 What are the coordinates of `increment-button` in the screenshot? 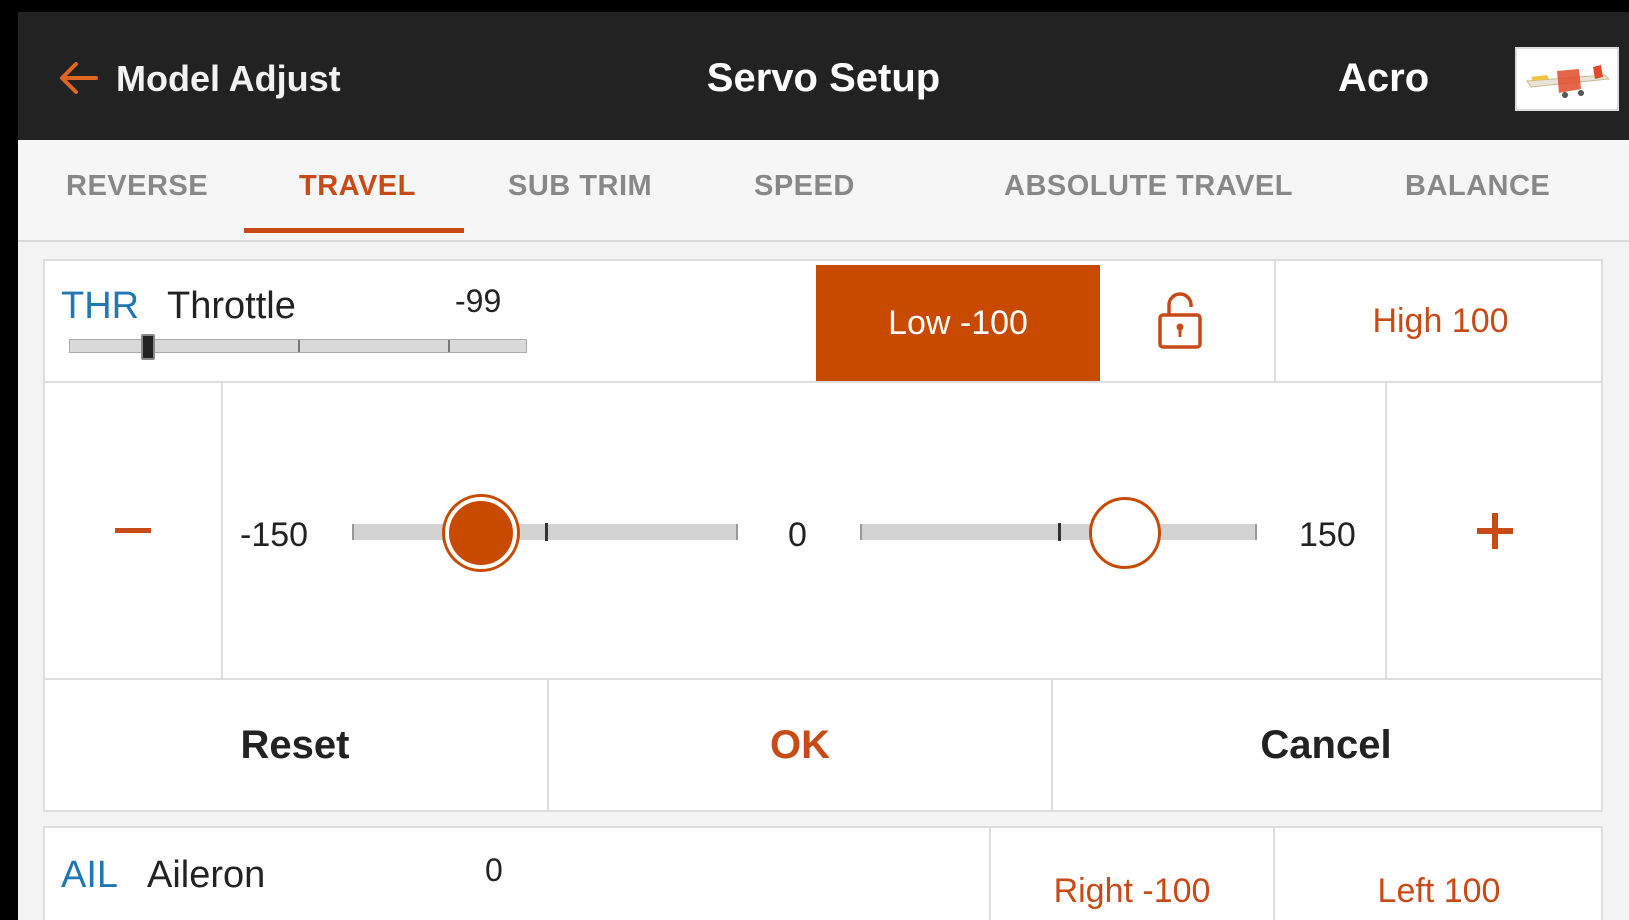 It's located at (1494, 530).